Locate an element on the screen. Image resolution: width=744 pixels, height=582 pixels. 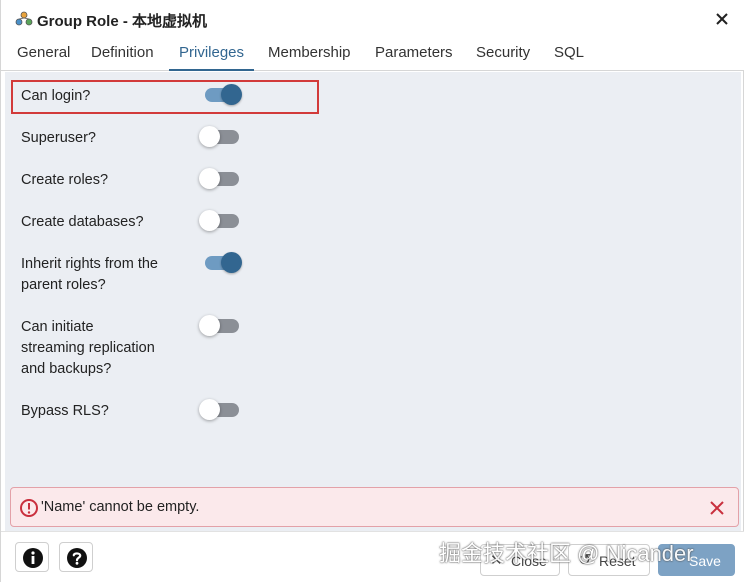
bypass-rls-toggle is located at coordinates (219, 409).